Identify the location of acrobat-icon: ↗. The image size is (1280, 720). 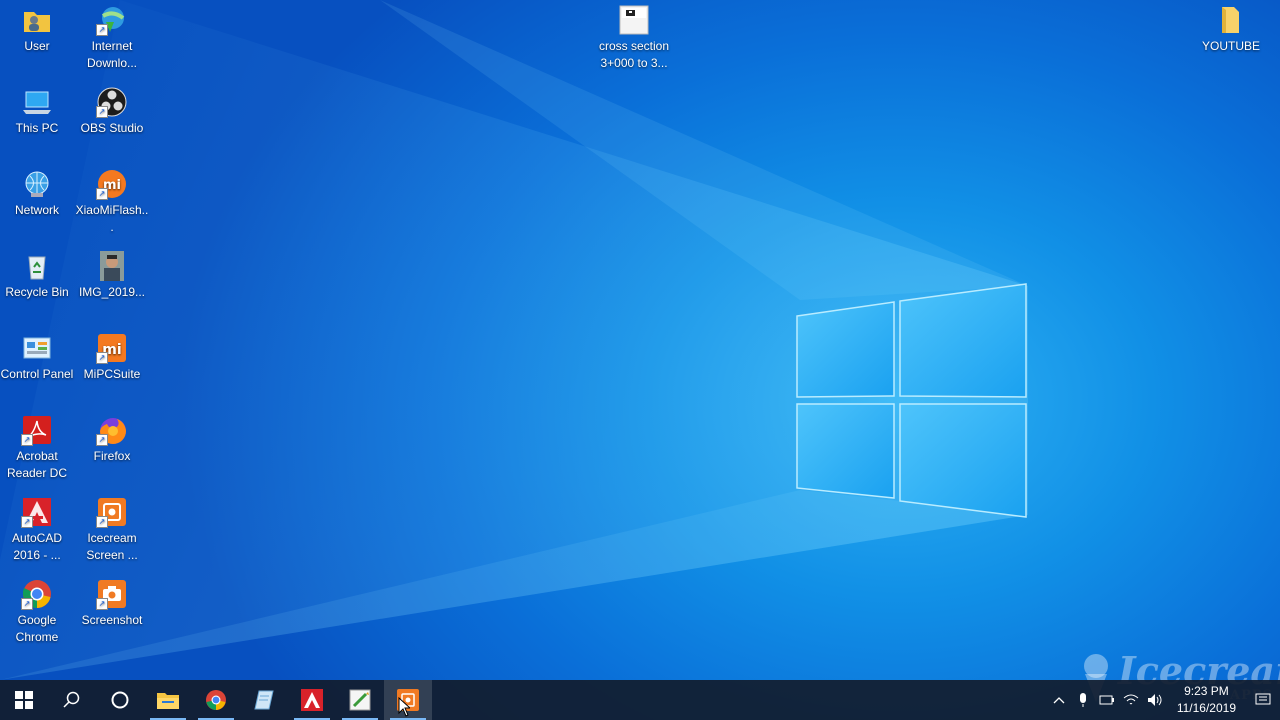
(37, 430).